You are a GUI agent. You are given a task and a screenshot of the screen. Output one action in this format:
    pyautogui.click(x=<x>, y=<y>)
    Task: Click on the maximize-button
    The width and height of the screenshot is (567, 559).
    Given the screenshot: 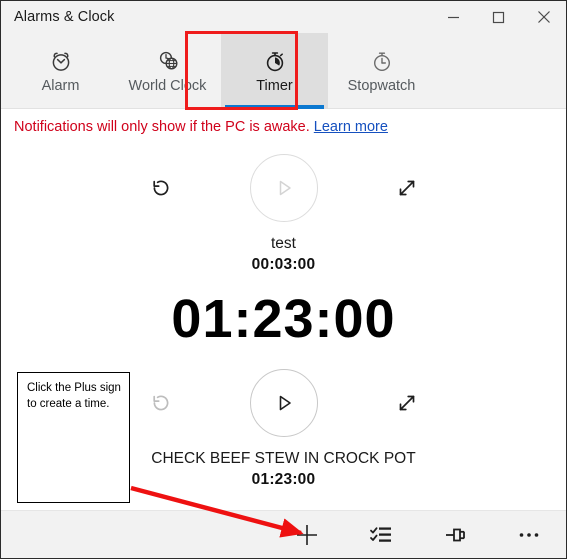 What is the action you would take?
    pyautogui.click(x=498, y=17)
    